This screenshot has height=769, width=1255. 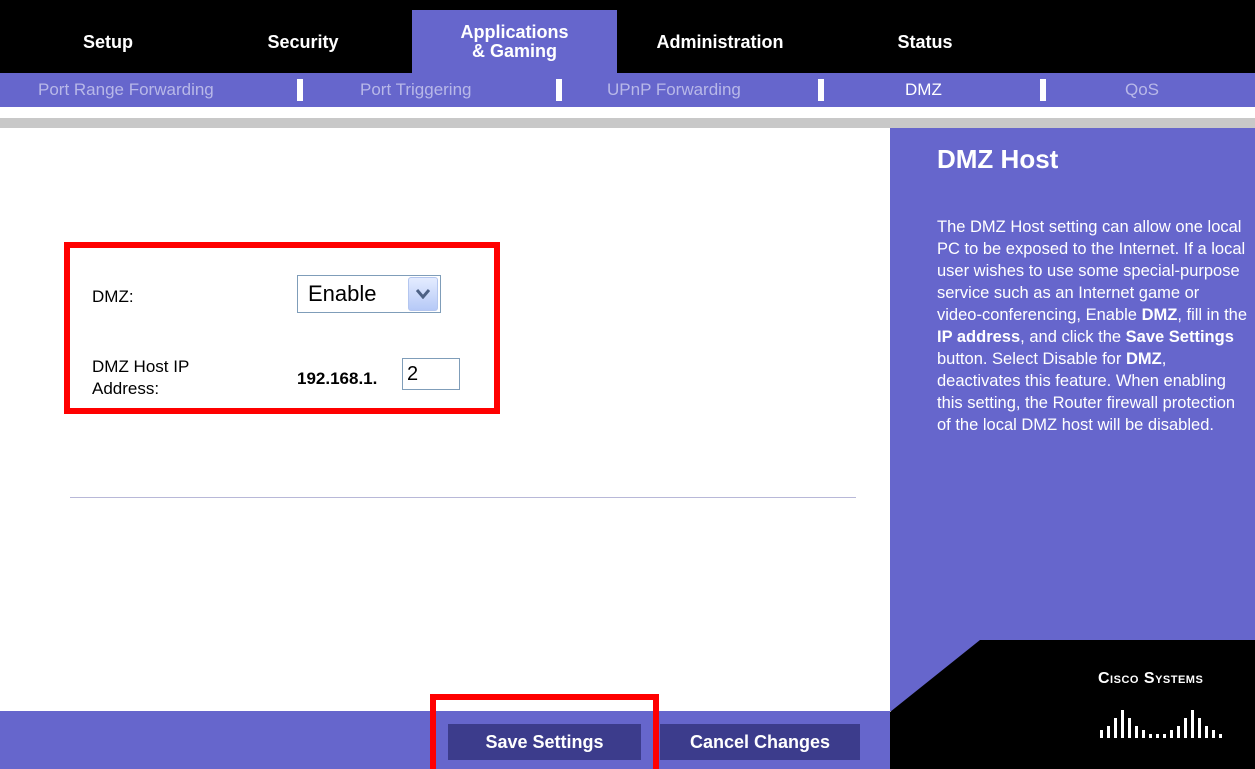 I want to click on subtab-upnp-forwarding: UPnP Forwarding, so click(x=674, y=90).